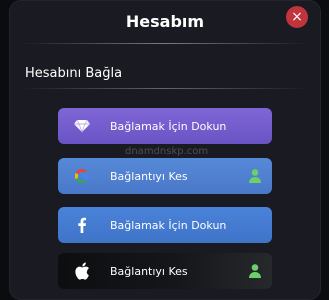 The width and height of the screenshot is (329, 300). I want to click on link-diamond-button: Bağlamak İçin Dokun, so click(165, 126).